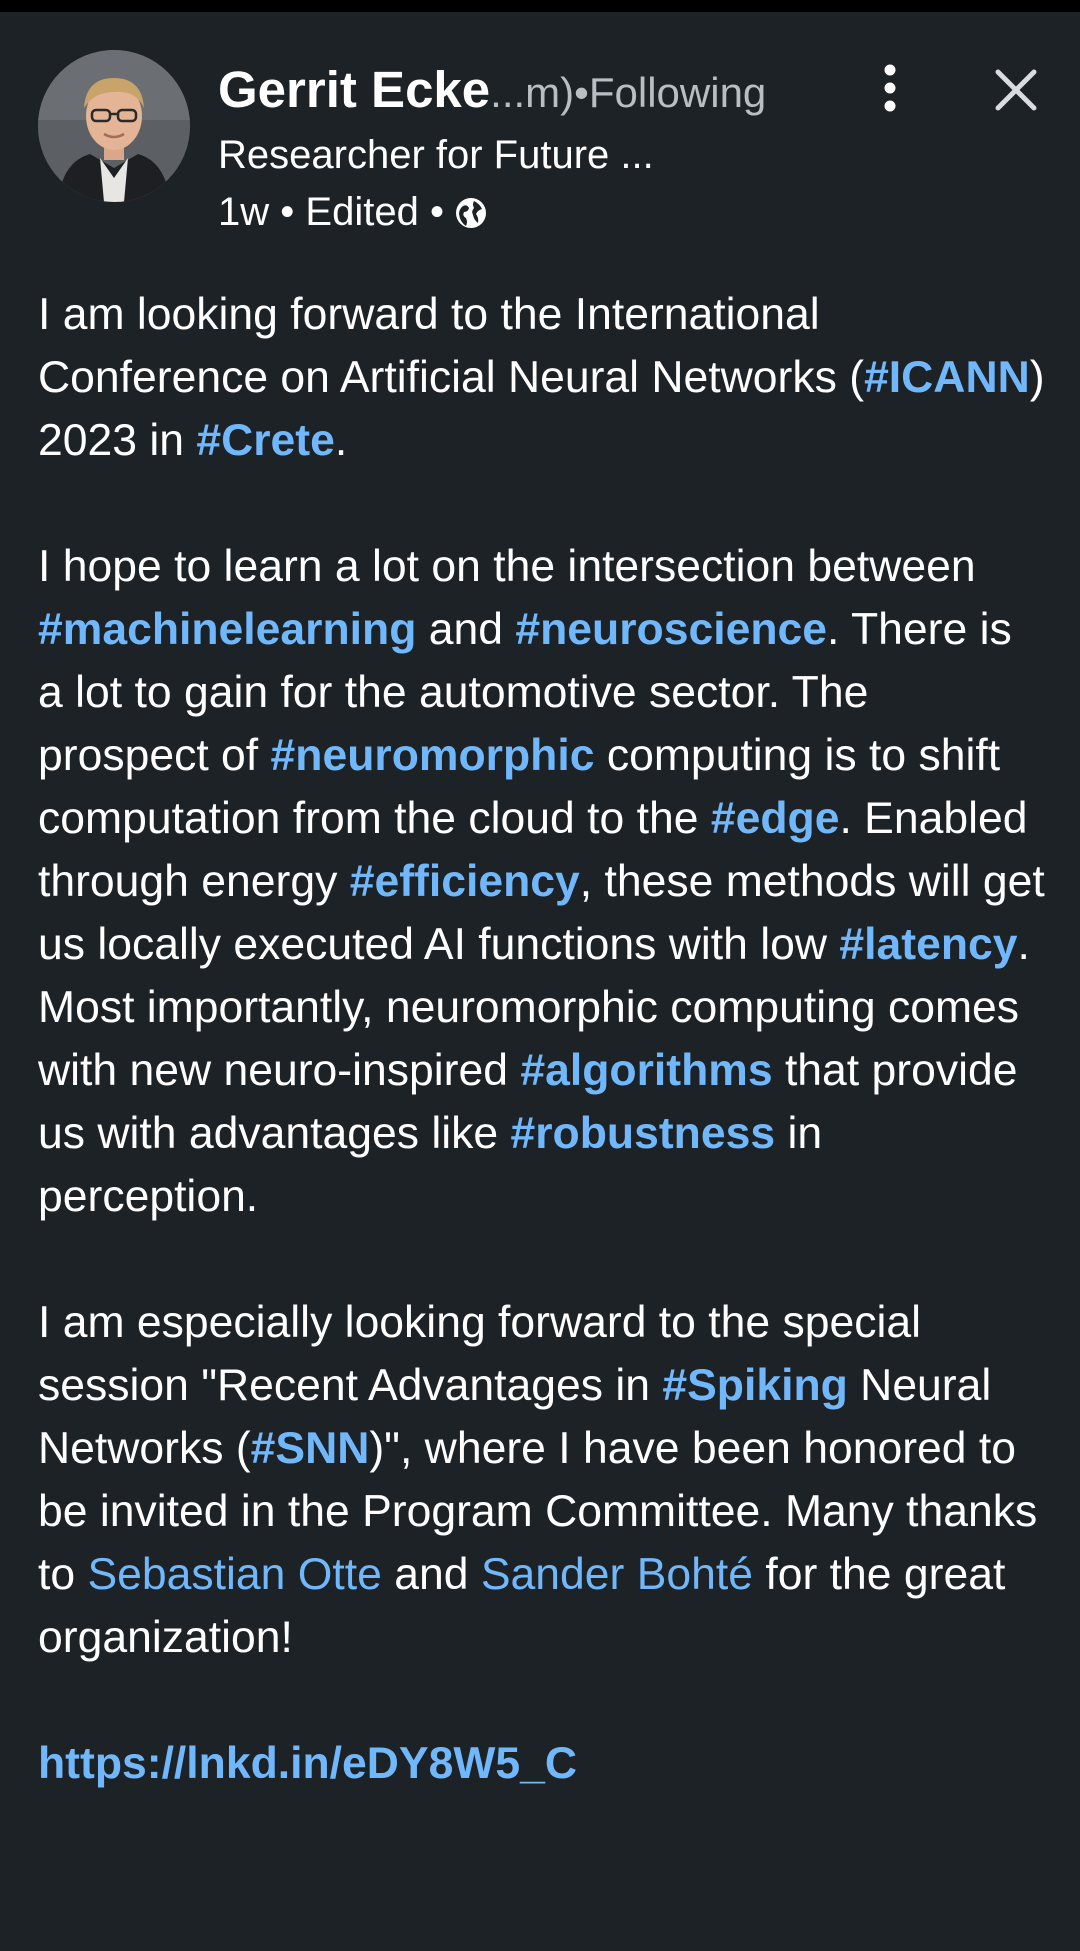 The width and height of the screenshot is (1080, 1951). Describe the element at coordinates (677, 93) in the screenshot. I see `following-status: Following` at that location.